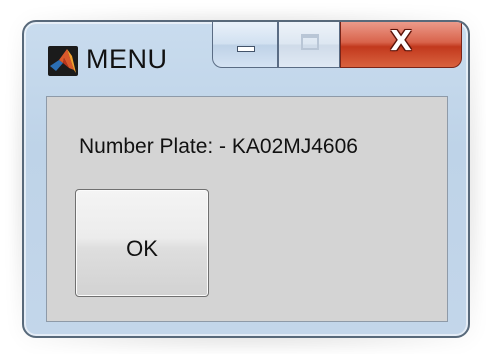 This screenshot has height=354, width=486. I want to click on close-button: X, so click(401, 45).